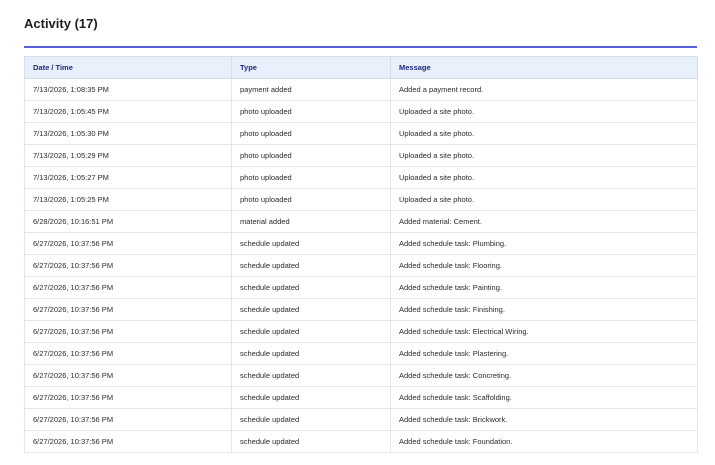 This screenshot has height=465, width=715. What do you see at coordinates (128, 67) in the screenshot?
I see `column-header-datetime: Date / Time` at bounding box center [128, 67].